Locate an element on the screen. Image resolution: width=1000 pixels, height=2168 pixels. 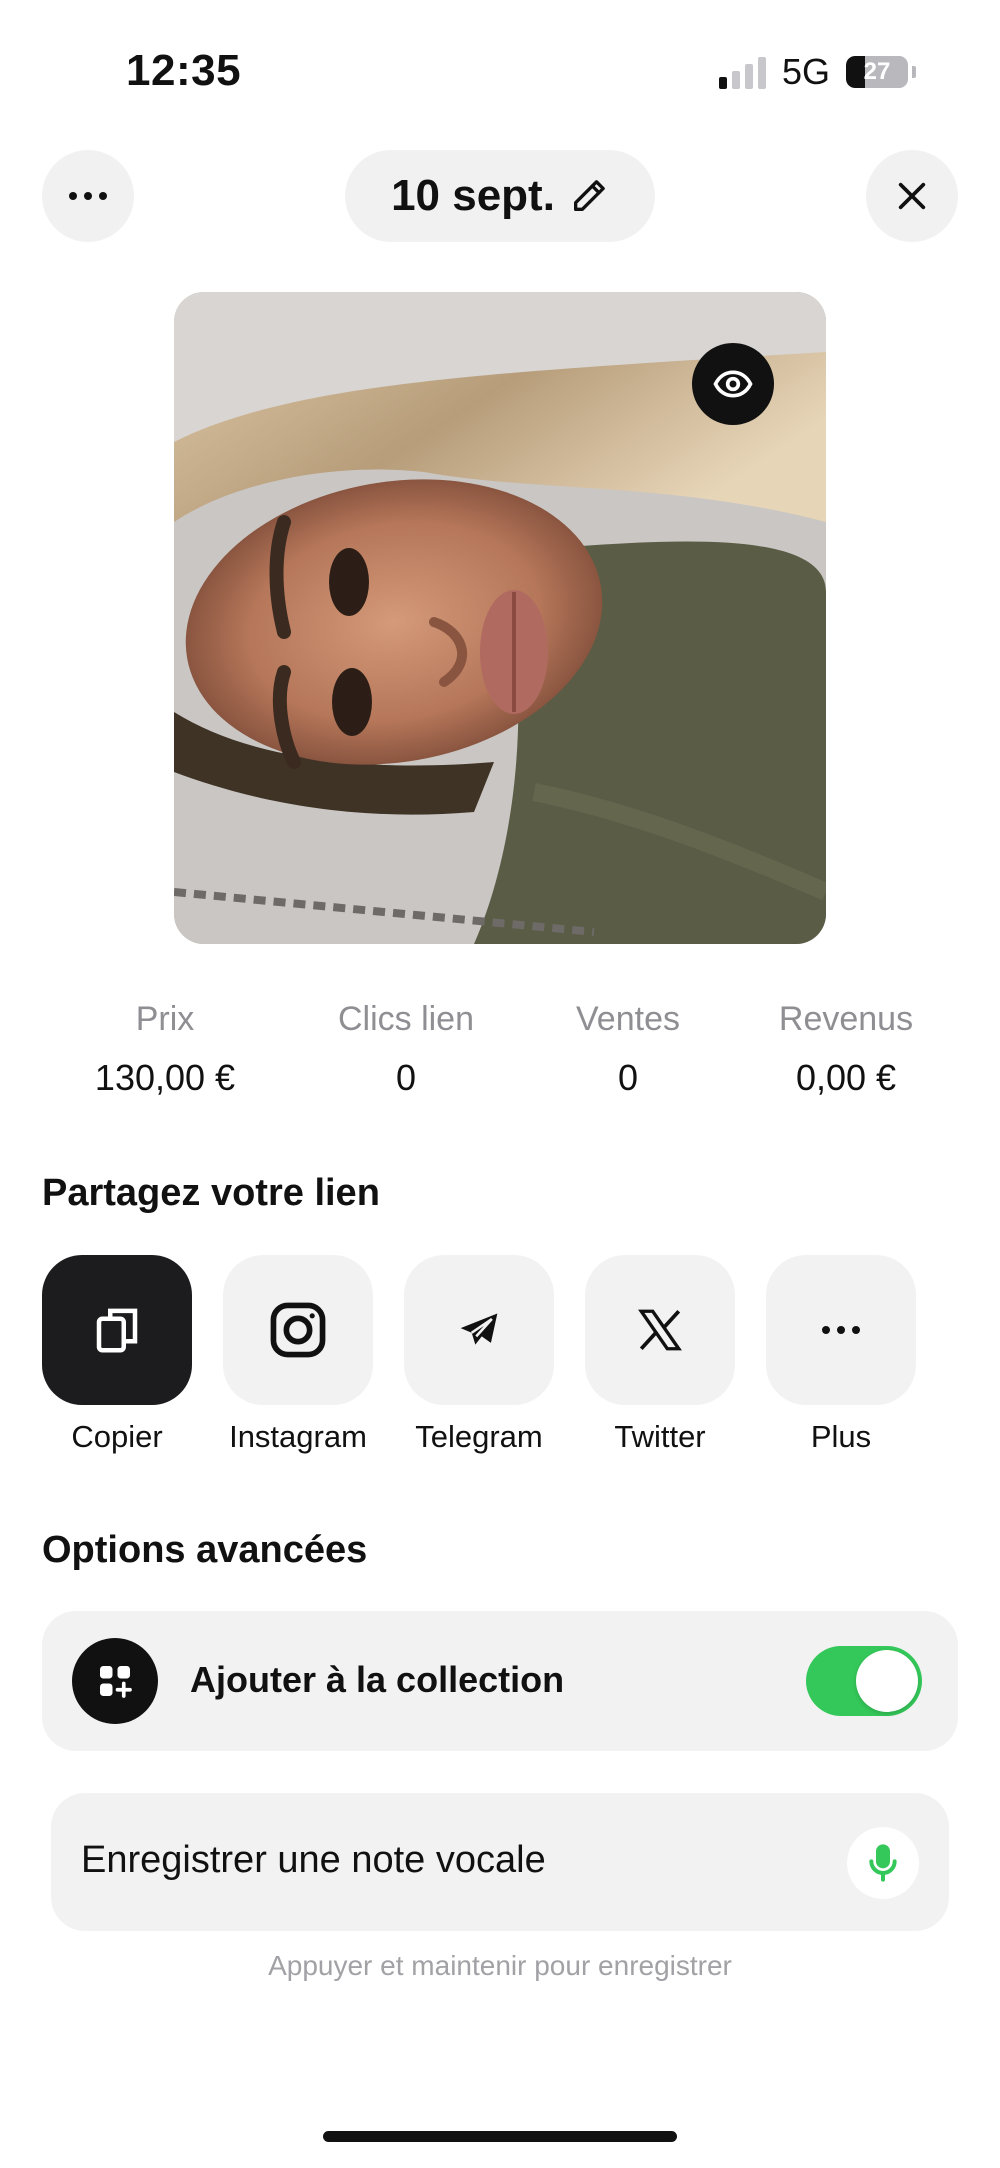
share-label: Plus is located at coordinates (841, 1436).